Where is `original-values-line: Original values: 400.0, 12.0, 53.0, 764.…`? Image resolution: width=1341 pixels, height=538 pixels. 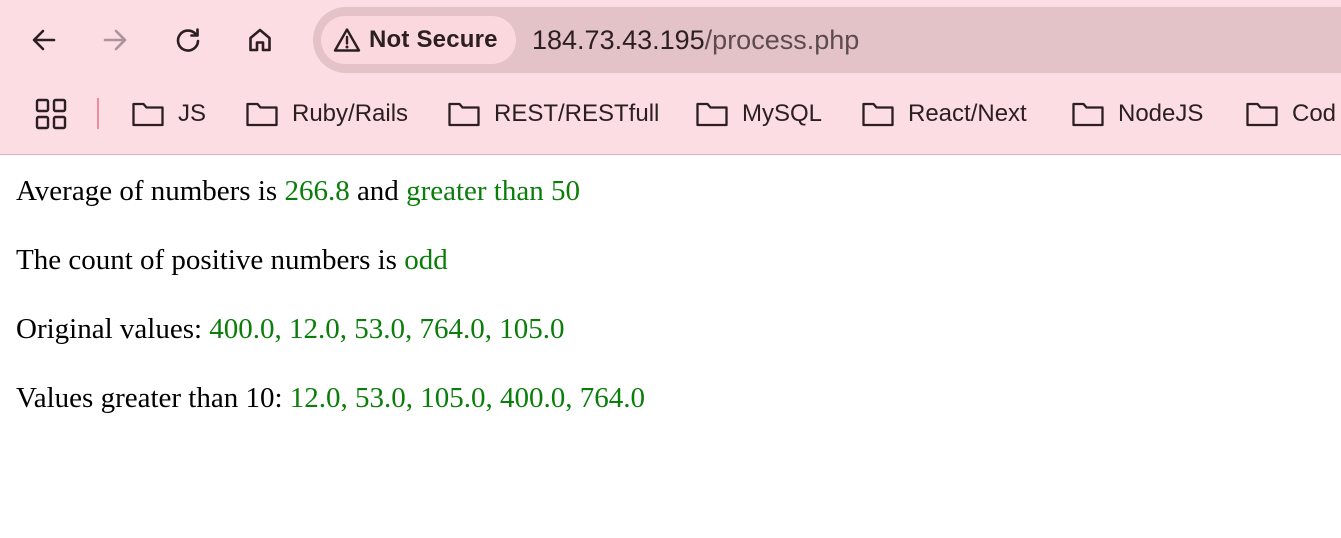
original-values-line: Original values: 400.0, 12.0, 53.0, 764.… is located at coordinates (290, 329).